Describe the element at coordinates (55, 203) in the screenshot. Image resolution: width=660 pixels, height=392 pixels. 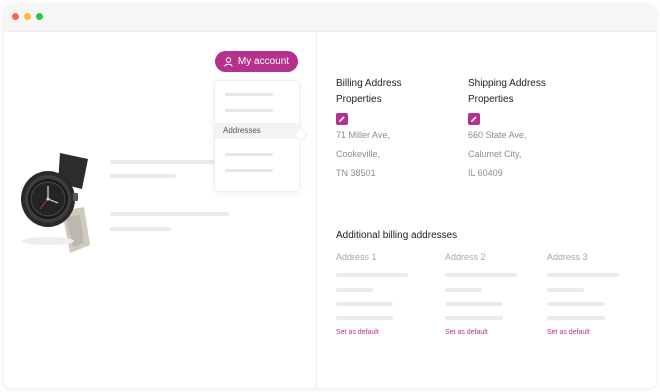
I see `smartwatch-image` at that location.